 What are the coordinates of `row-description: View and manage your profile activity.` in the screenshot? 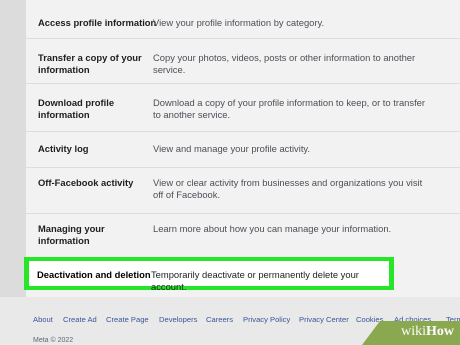 It's located at (232, 148).